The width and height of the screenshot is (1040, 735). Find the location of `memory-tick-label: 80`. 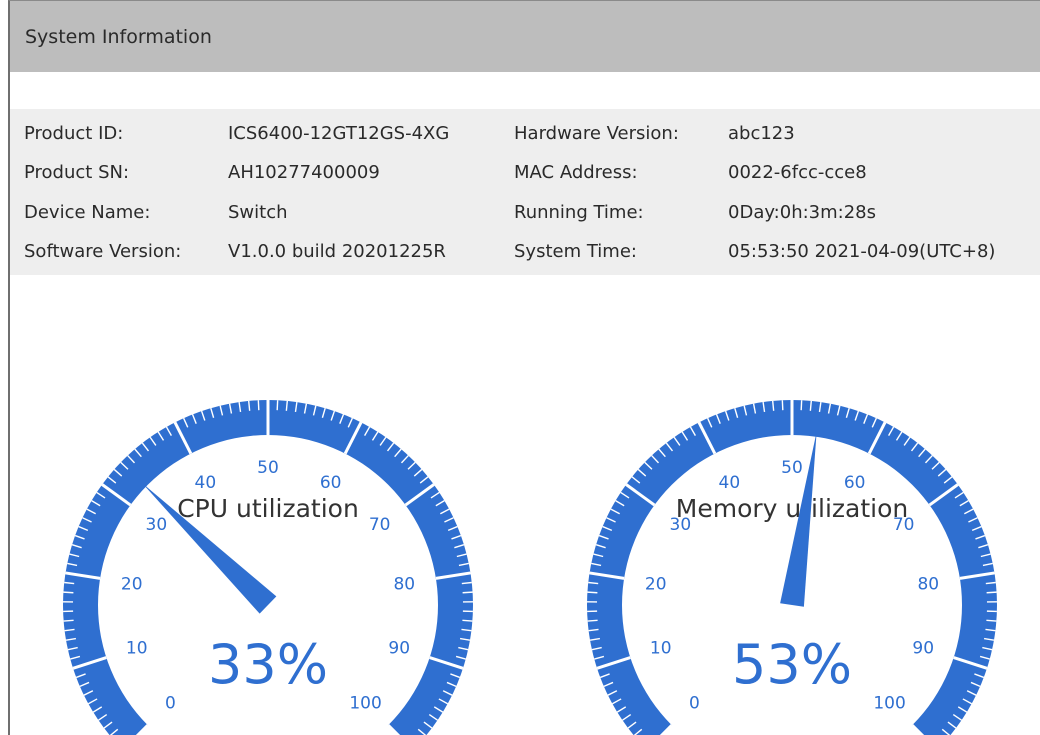

memory-tick-label: 80 is located at coordinates (928, 584).